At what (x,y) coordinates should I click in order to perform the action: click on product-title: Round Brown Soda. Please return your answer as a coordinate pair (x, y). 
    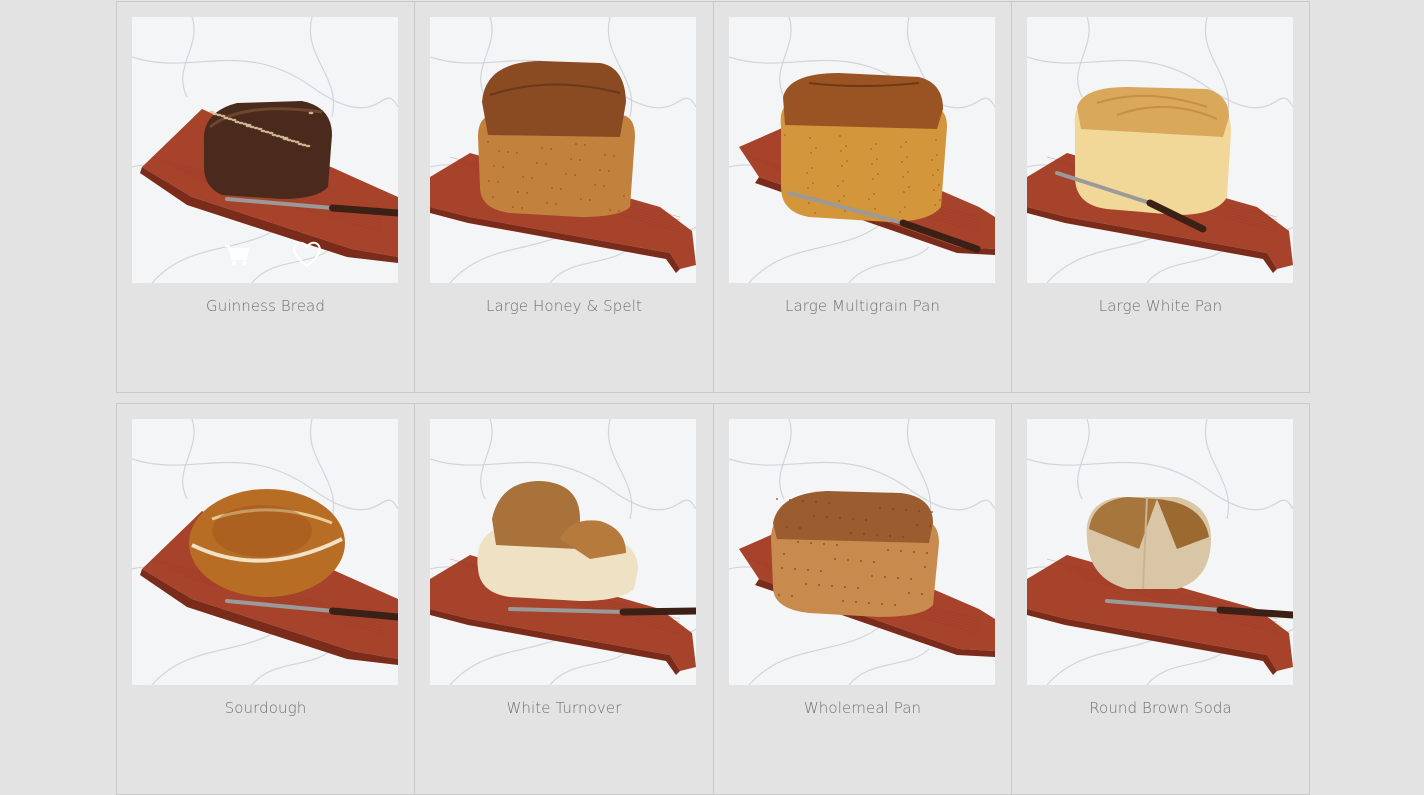
    Looking at the image, I should click on (1160, 708).